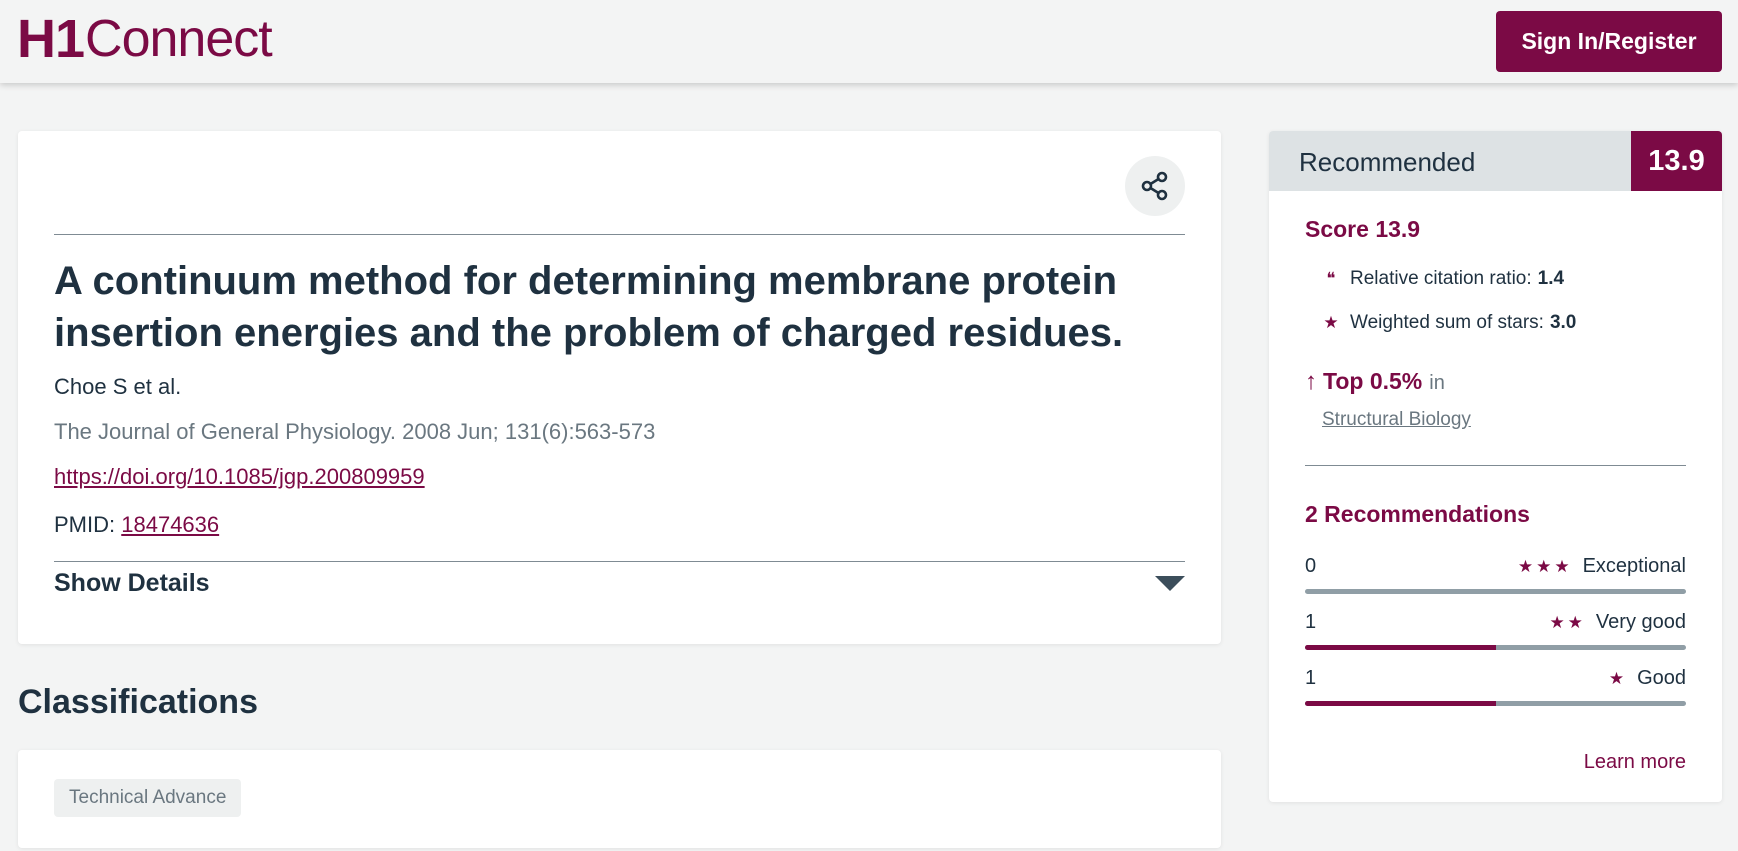 The height and width of the screenshot is (851, 1738). I want to click on sign-in-register-button: Sign In/Register, so click(1609, 41).